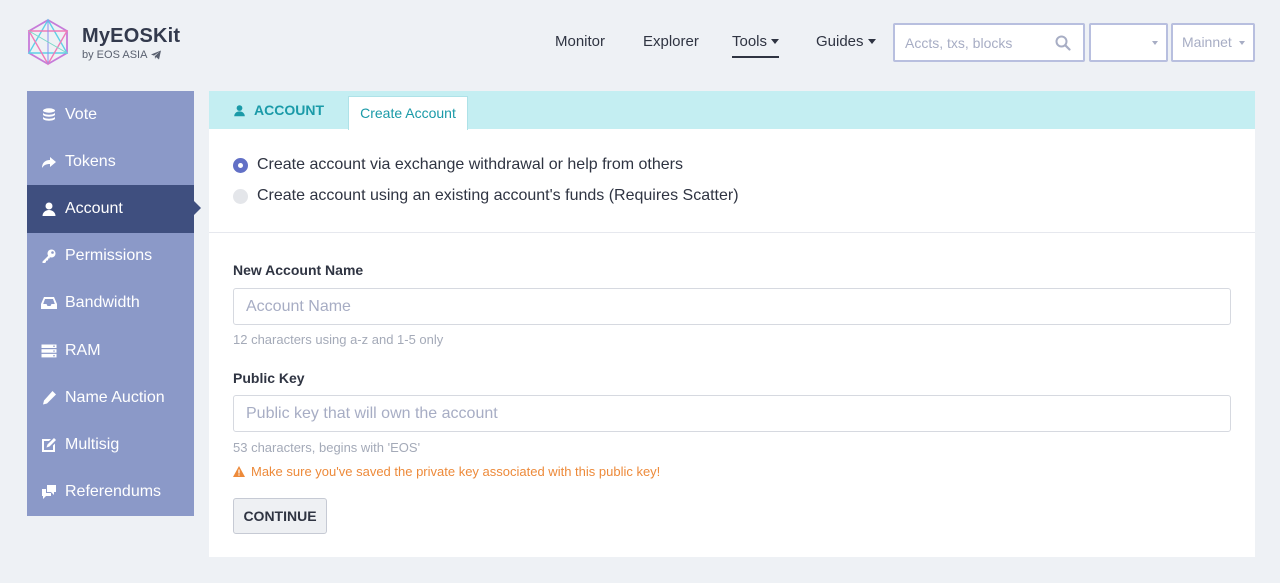 The image size is (1280, 583). I want to click on search-input, so click(970, 42).